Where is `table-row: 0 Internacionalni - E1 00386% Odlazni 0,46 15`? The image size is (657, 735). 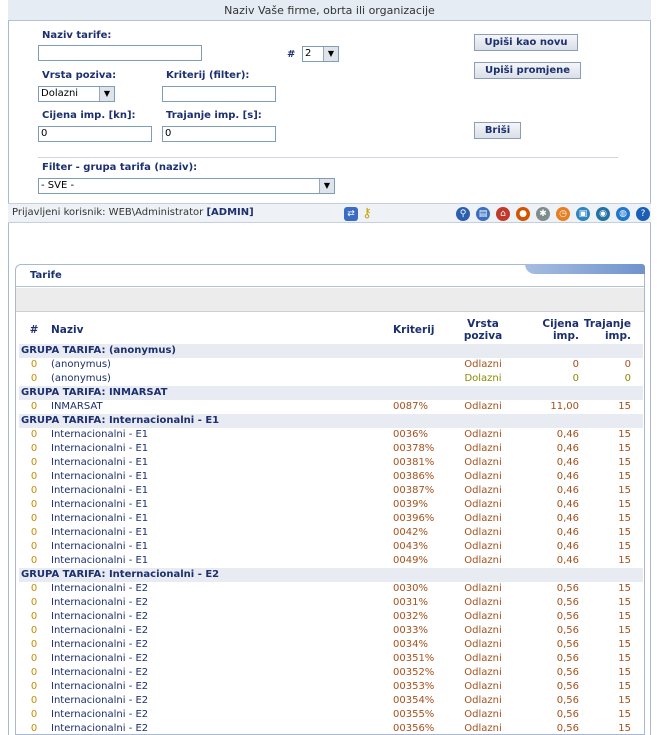 table-row: 0 Internacionalni - E1 00386% Odlazni 0,46 15 is located at coordinates (331, 477).